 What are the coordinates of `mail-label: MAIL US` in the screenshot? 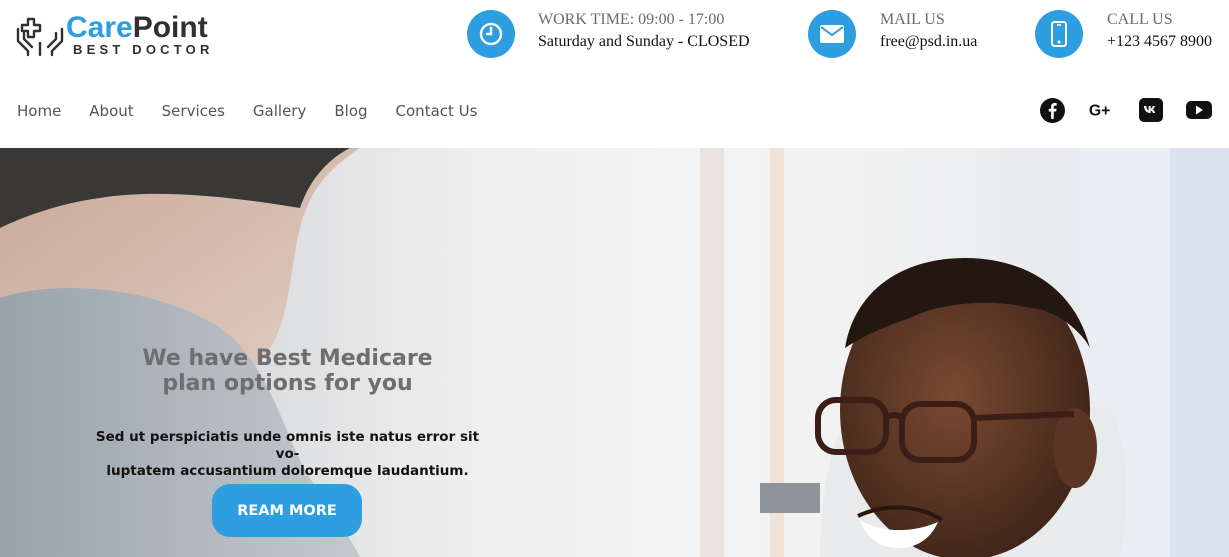 It's located at (912, 19).